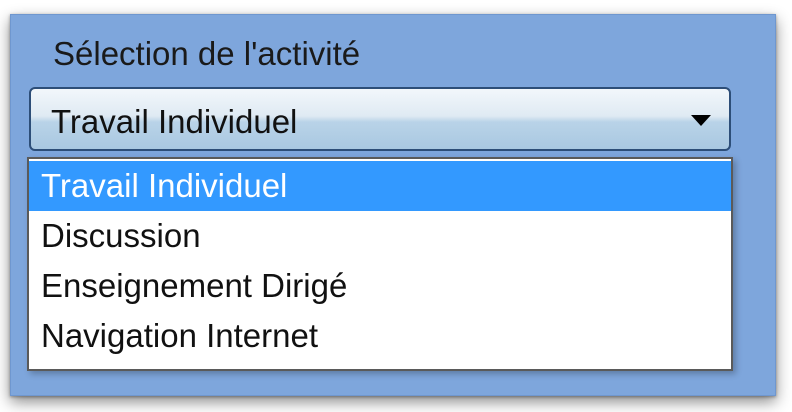  Describe the element at coordinates (380, 286) in the screenshot. I see `dropdown-option-enseignement-dirige: Enseignement Dirigé` at that location.